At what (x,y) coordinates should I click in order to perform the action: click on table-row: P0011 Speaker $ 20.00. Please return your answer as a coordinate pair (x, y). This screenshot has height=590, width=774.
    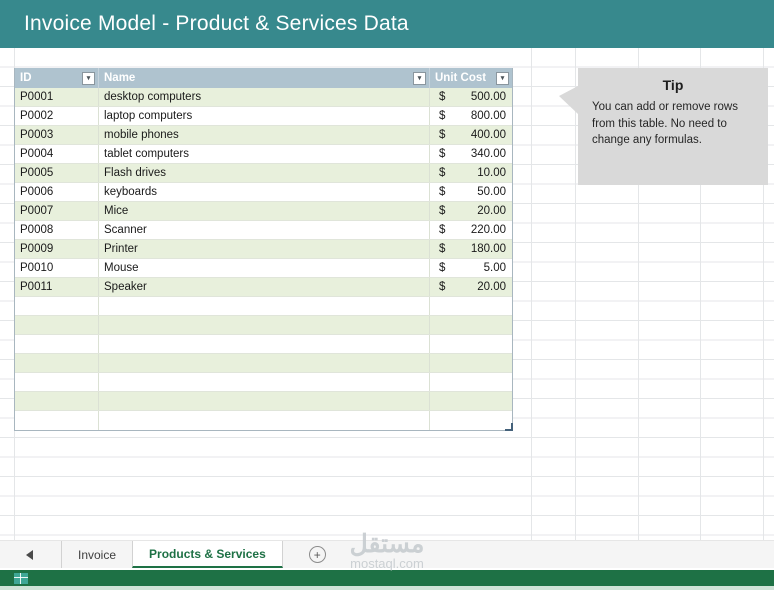
    Looking at the image, I should click on (263, 287).